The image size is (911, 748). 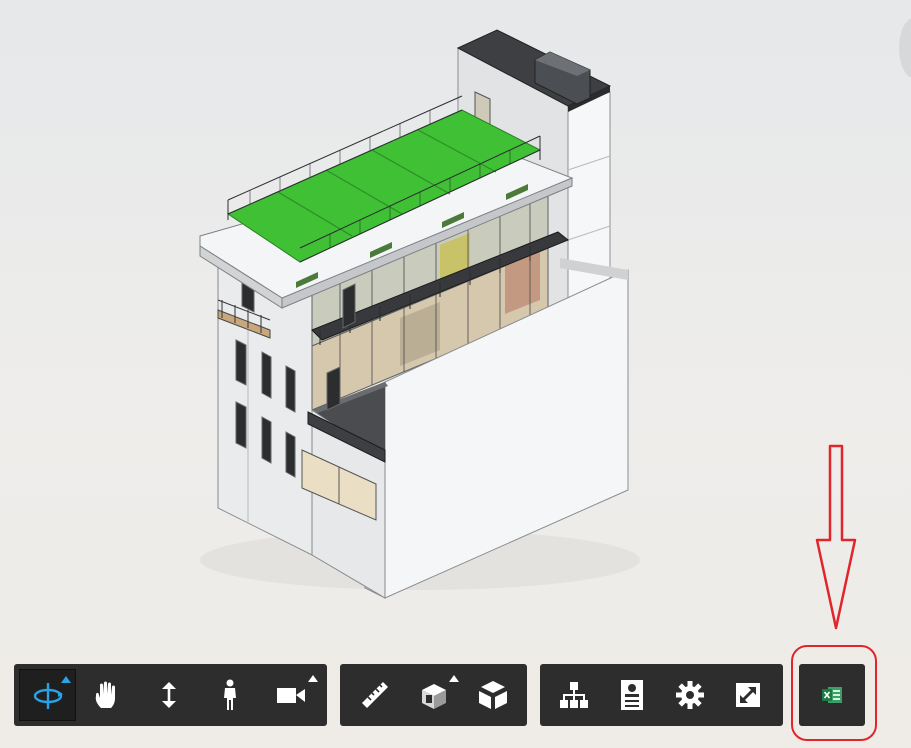 I want to click on settings-button, so click(x=690, y=695).